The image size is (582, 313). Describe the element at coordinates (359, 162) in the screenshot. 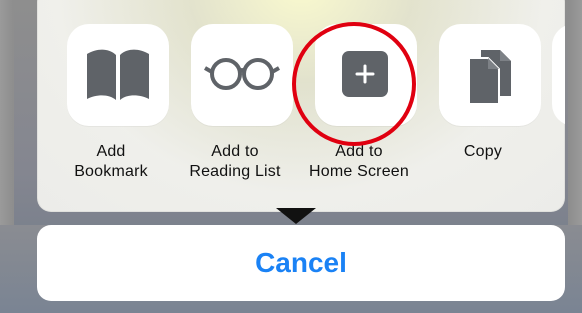

I see `add-to-home-screen-label: Add to Home Screen` at that location.